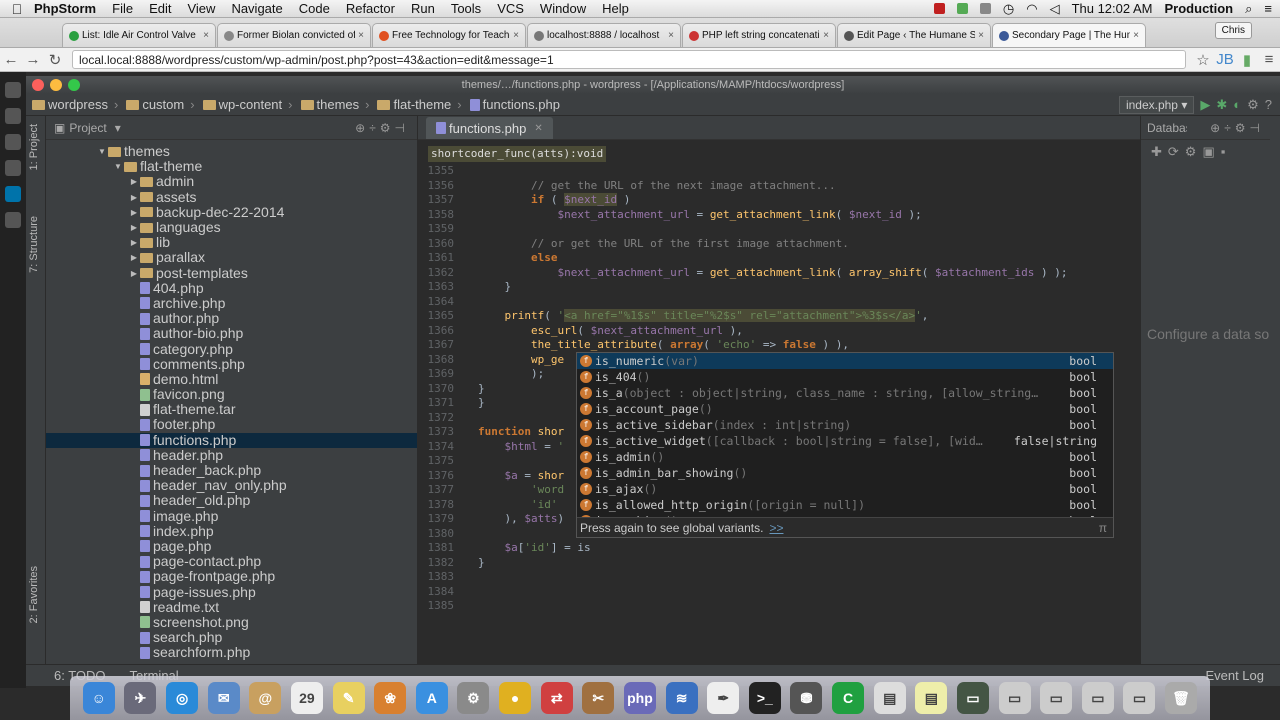 The height and width of the screenshot is (720, 1280). What do you see at coordinates (779, 258) in the screenshot?
I see `code-line: 1361 else` at bounding box center [779, 258].